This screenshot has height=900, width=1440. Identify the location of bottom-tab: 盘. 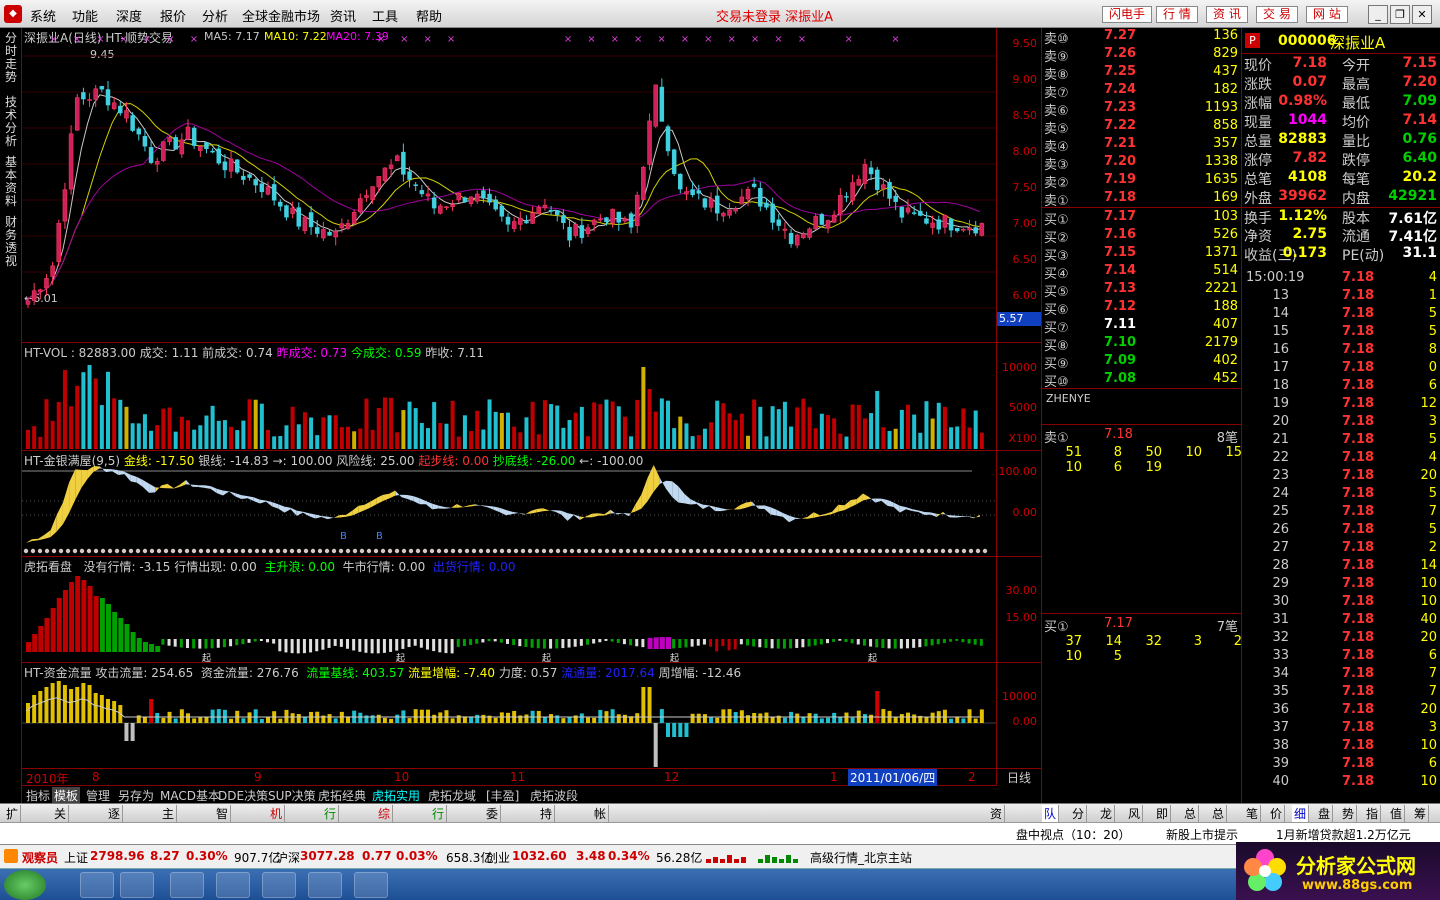
(1325, 813).